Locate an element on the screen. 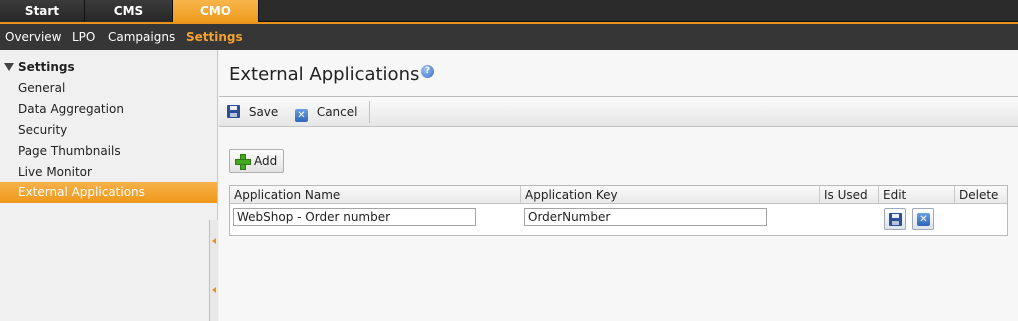  sidebar-header-label: Settings is located at coordinates (46, 67).